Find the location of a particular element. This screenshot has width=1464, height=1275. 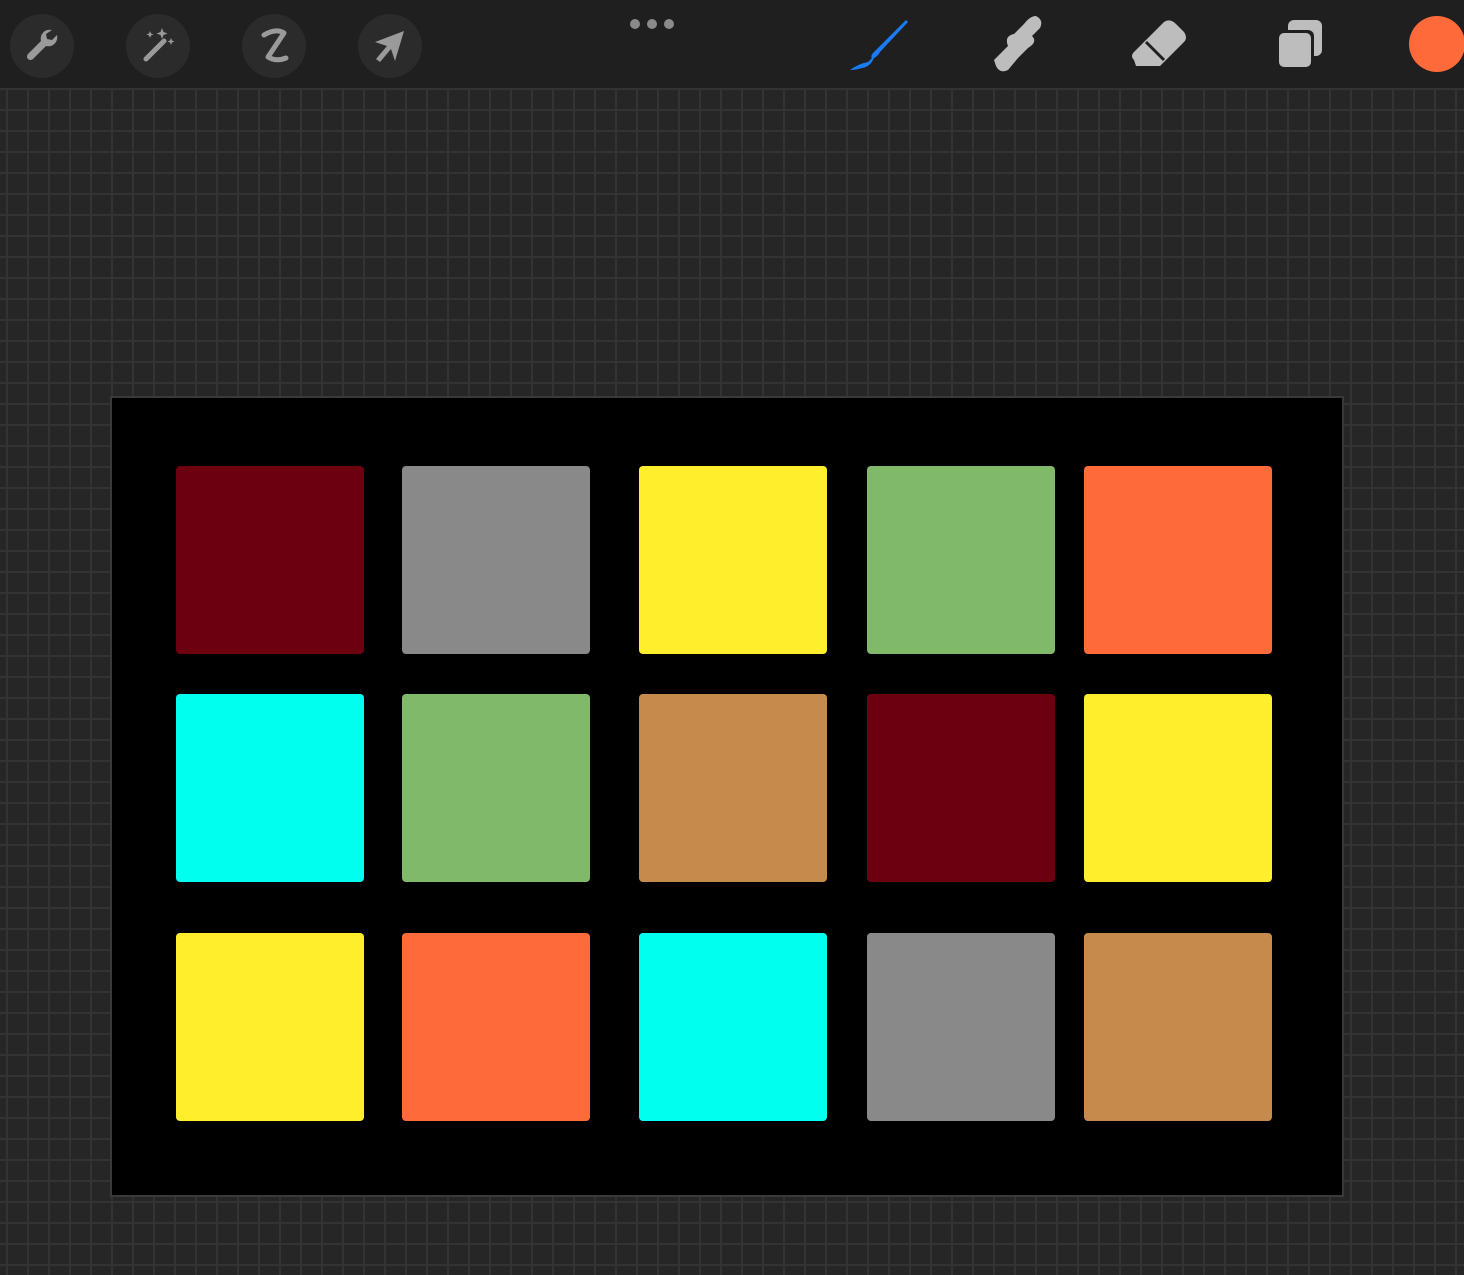

transform-button is located at coordinates (390, 46).